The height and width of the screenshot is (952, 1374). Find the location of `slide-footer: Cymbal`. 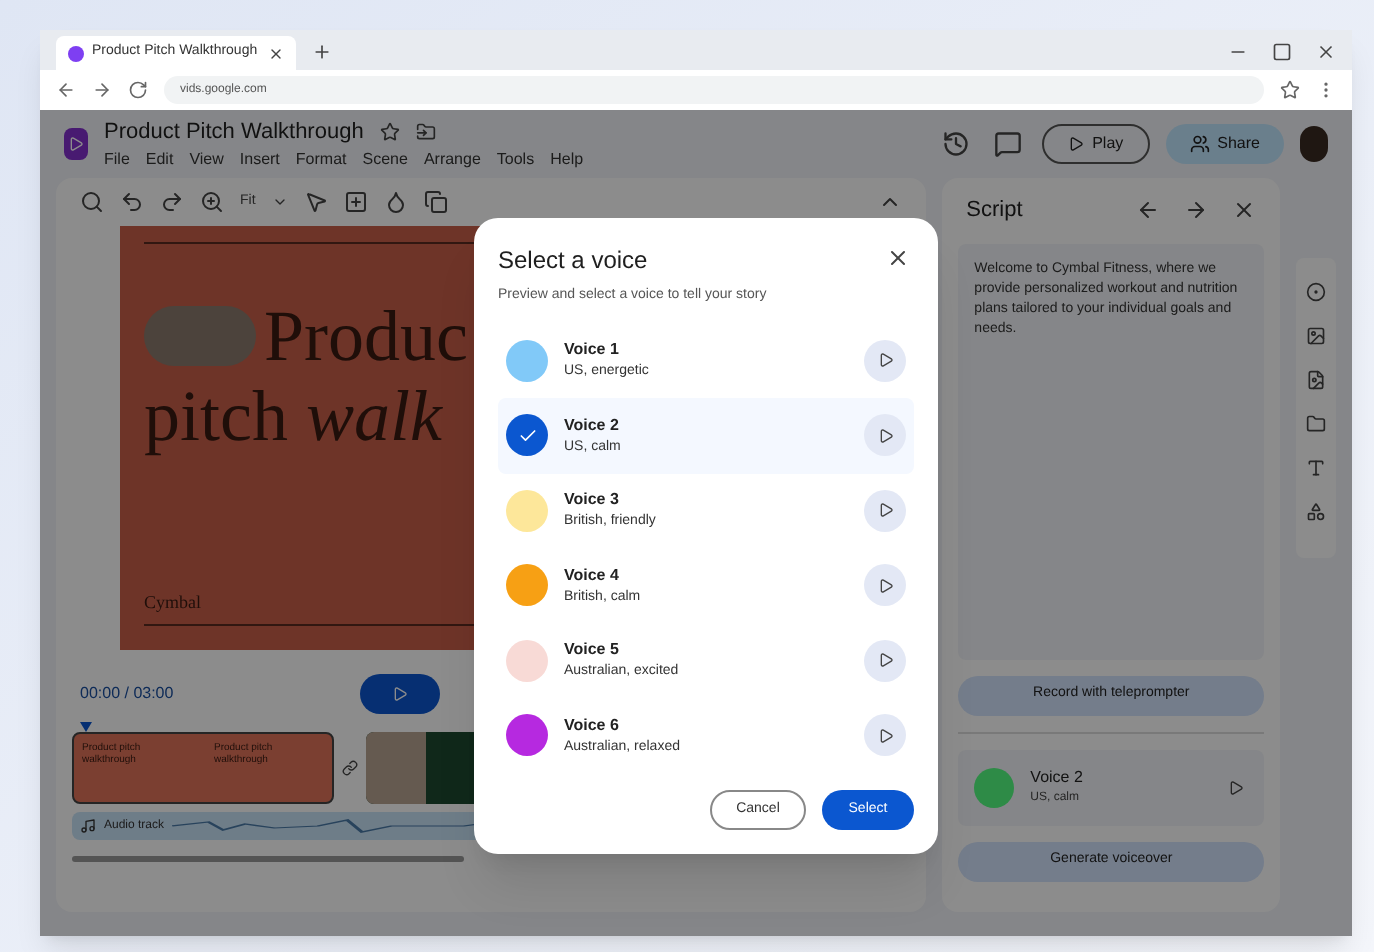

slide-footer: Cymbal is located at coordinates (172, 602).